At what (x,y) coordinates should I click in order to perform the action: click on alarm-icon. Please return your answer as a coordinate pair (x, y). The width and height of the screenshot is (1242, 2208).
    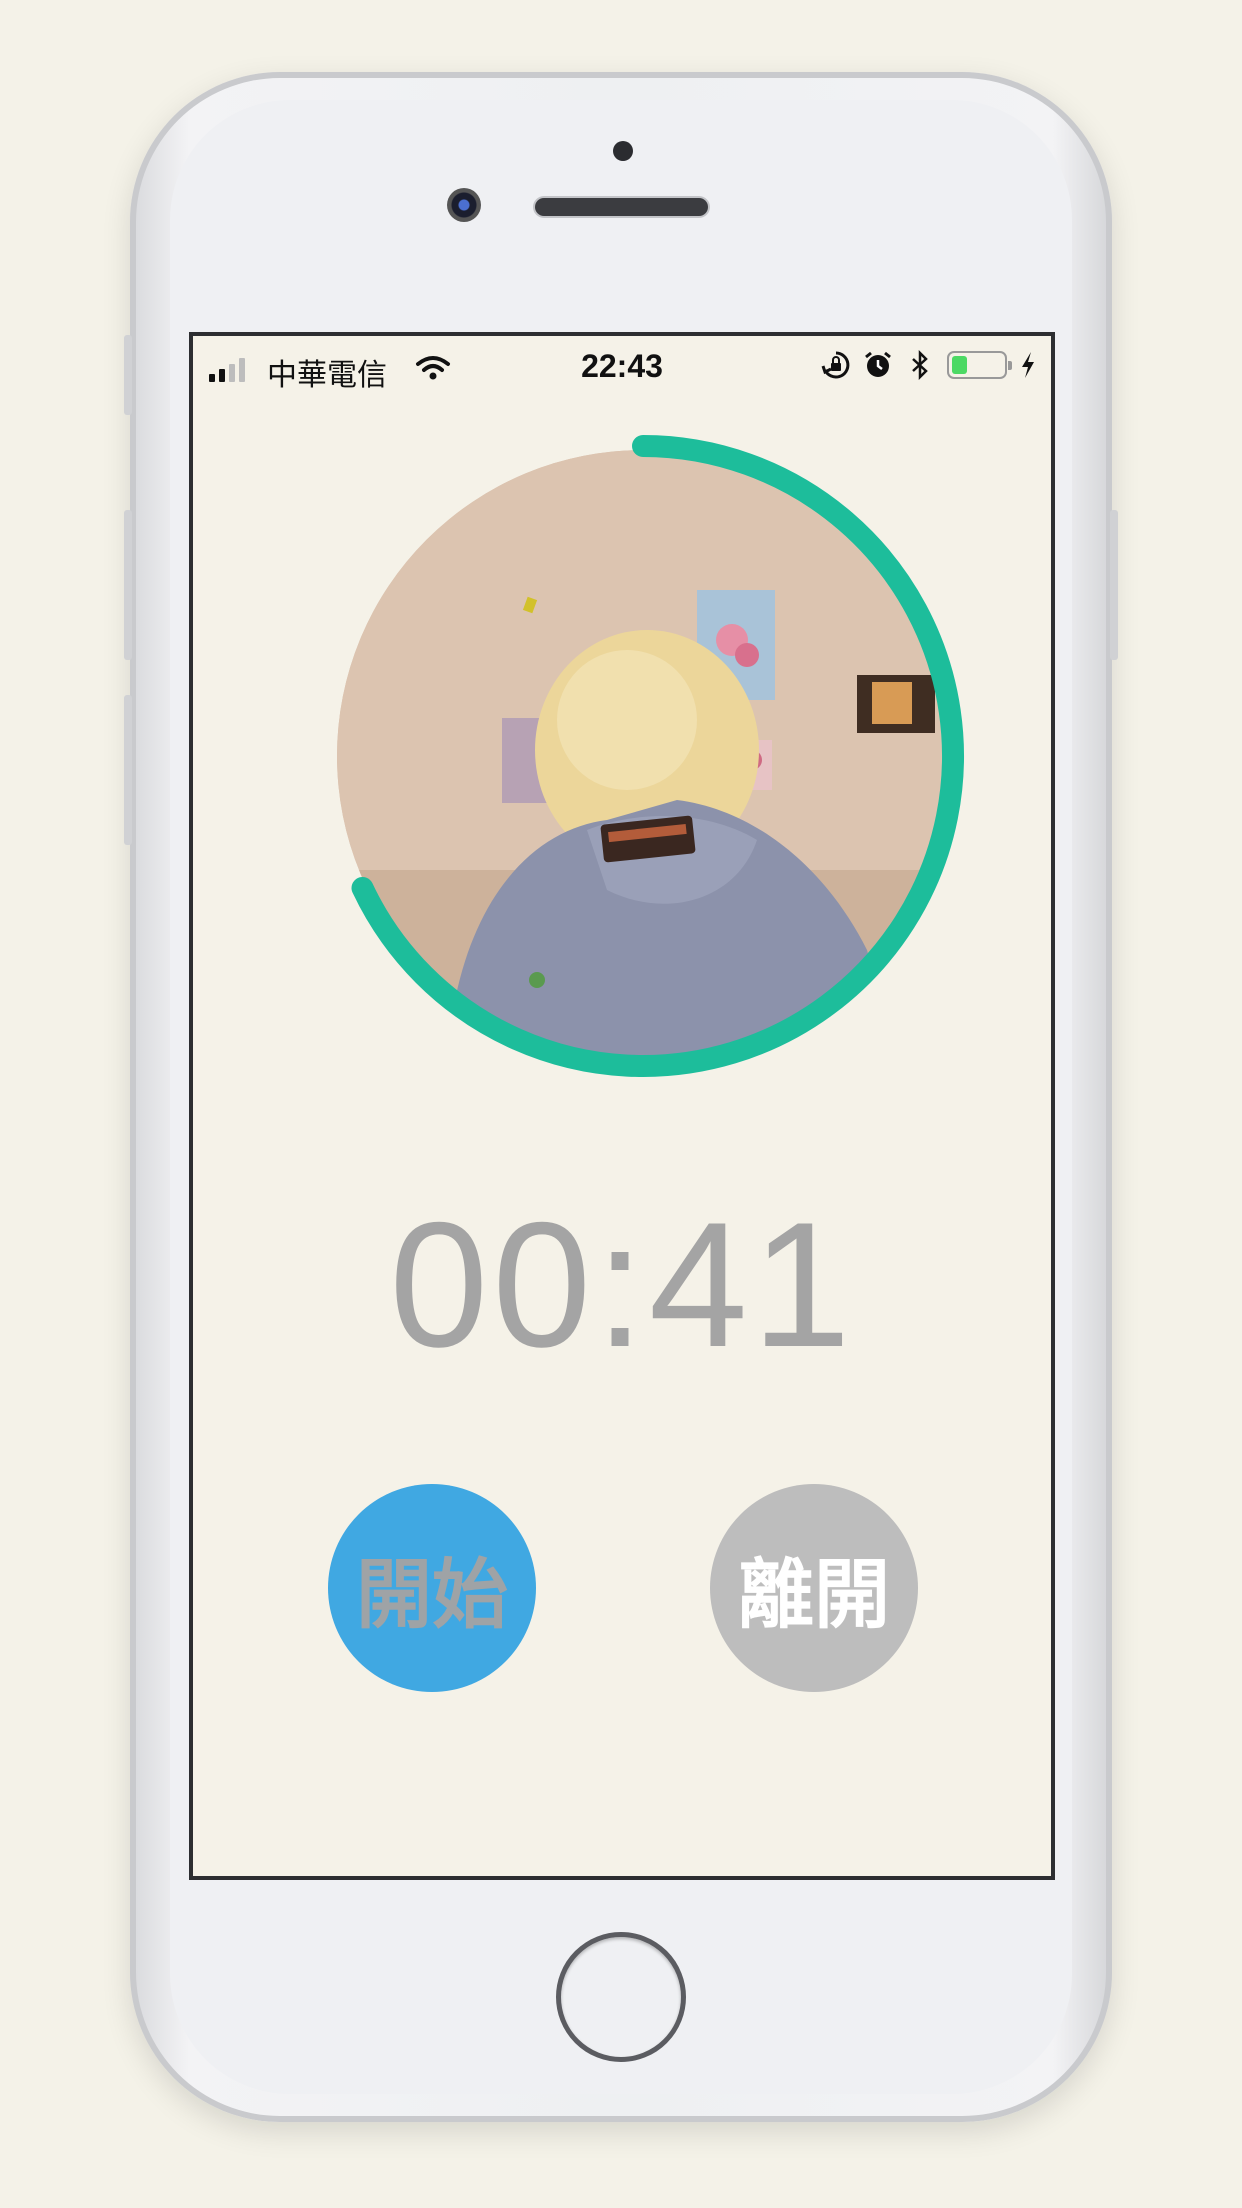
    Looking at the image, I should click on (878, 365).